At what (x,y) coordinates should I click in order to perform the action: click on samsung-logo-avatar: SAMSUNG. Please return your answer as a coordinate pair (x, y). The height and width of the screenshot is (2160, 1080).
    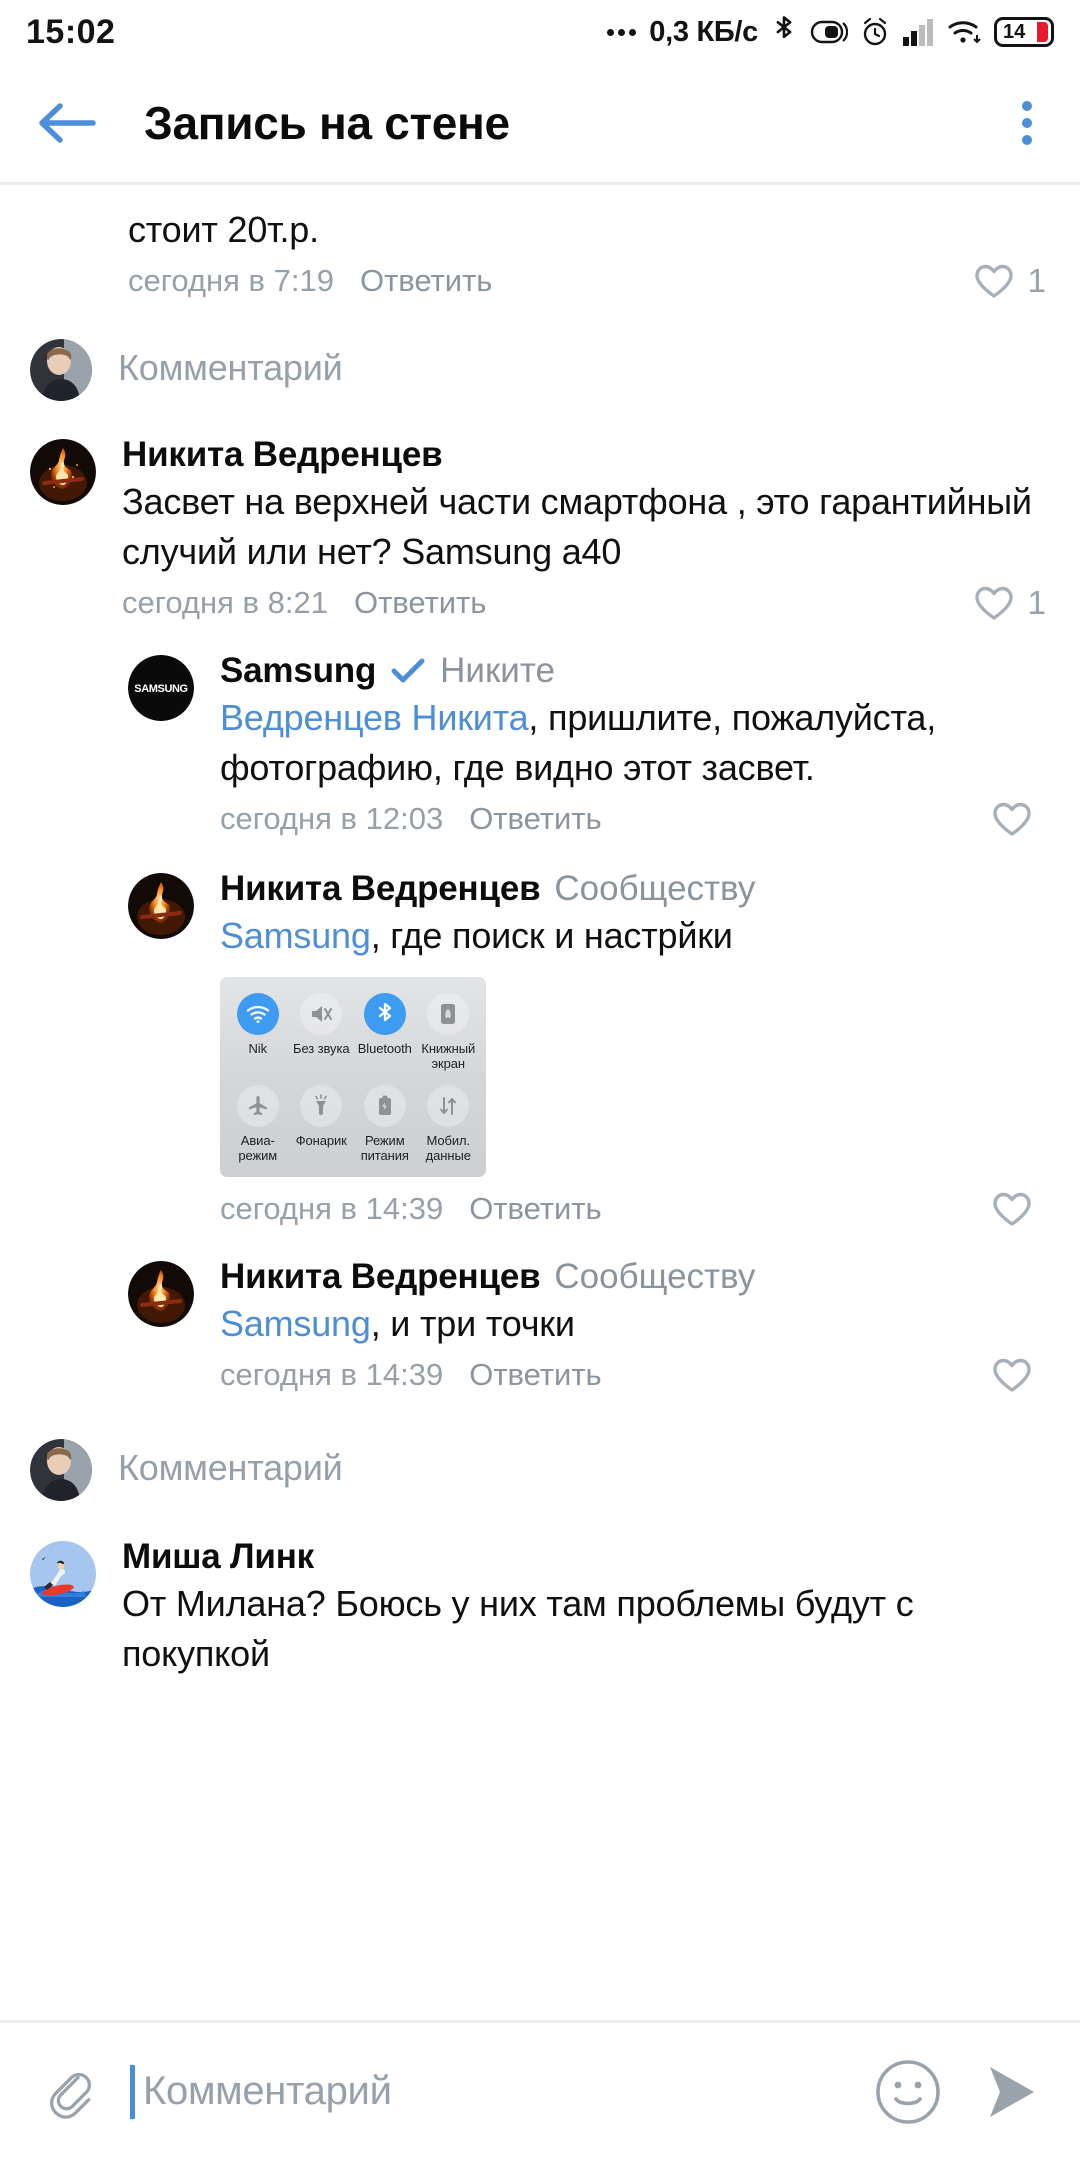
    Looking at the image, I should click on (161, 688).